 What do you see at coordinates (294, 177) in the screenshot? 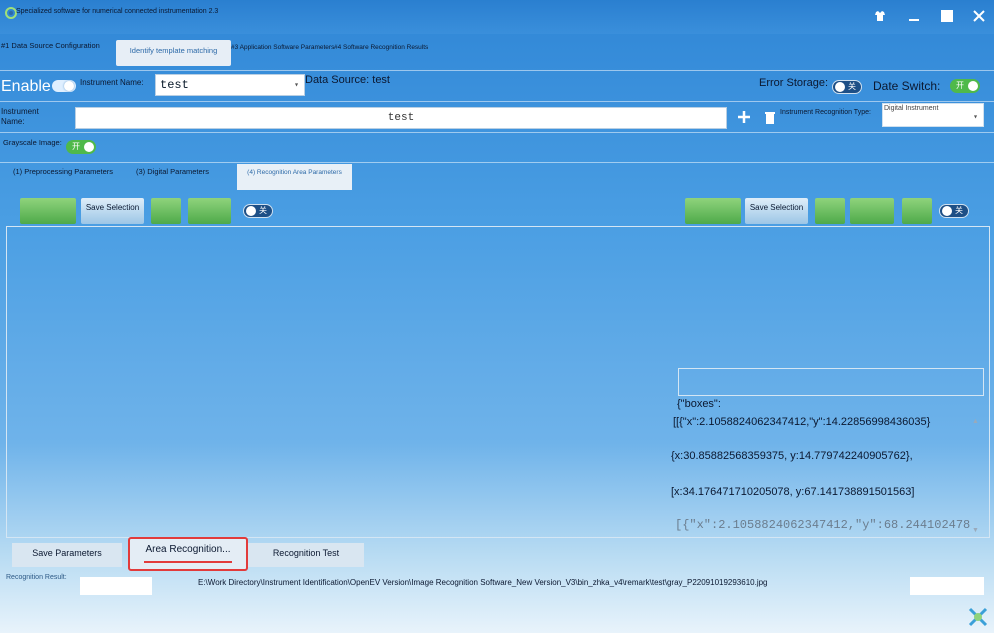
I see `tab-recognition-area: (4) Recognition Area Parameters` at bounding box center [294, 177].